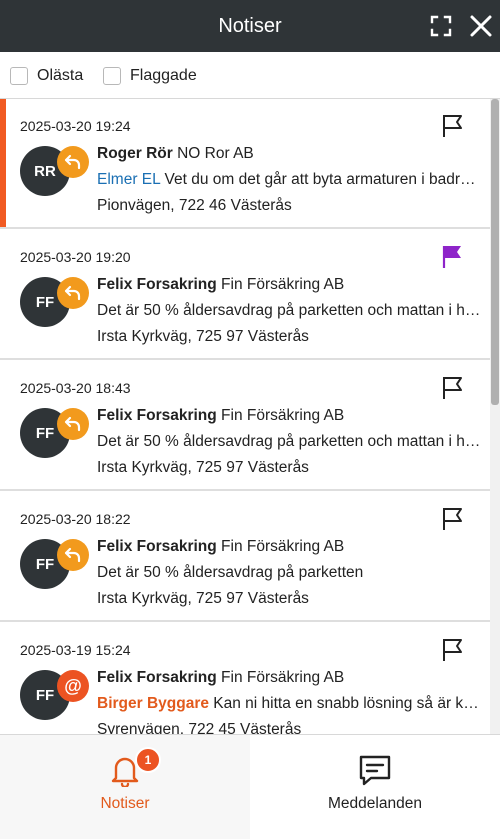 The width and height of the screenshot is (500, 839). What do you see at coordinates (73, 686) in the screenshot?
I see `mention-icon: @` at bounding box center [73, 686].